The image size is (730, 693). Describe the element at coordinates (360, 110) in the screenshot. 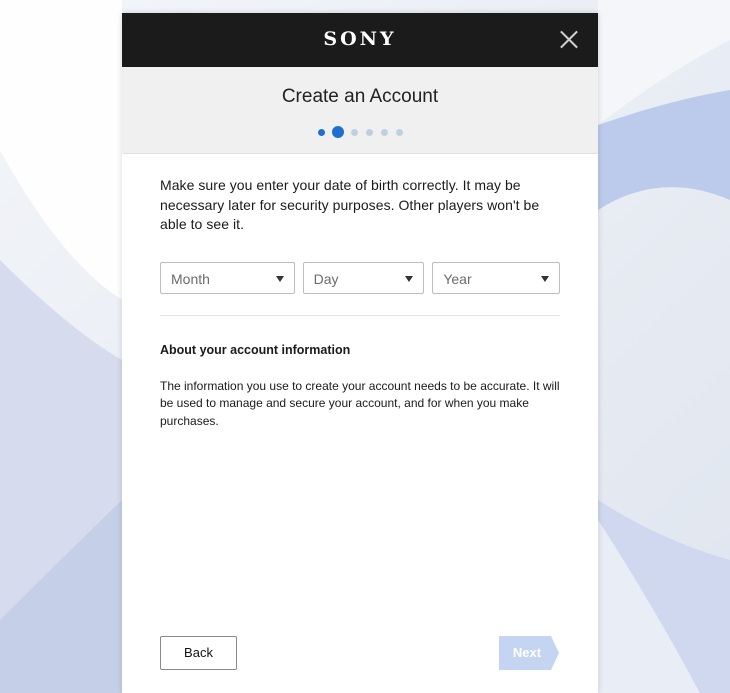

I see `dialog-header: Create an Account` at that location.